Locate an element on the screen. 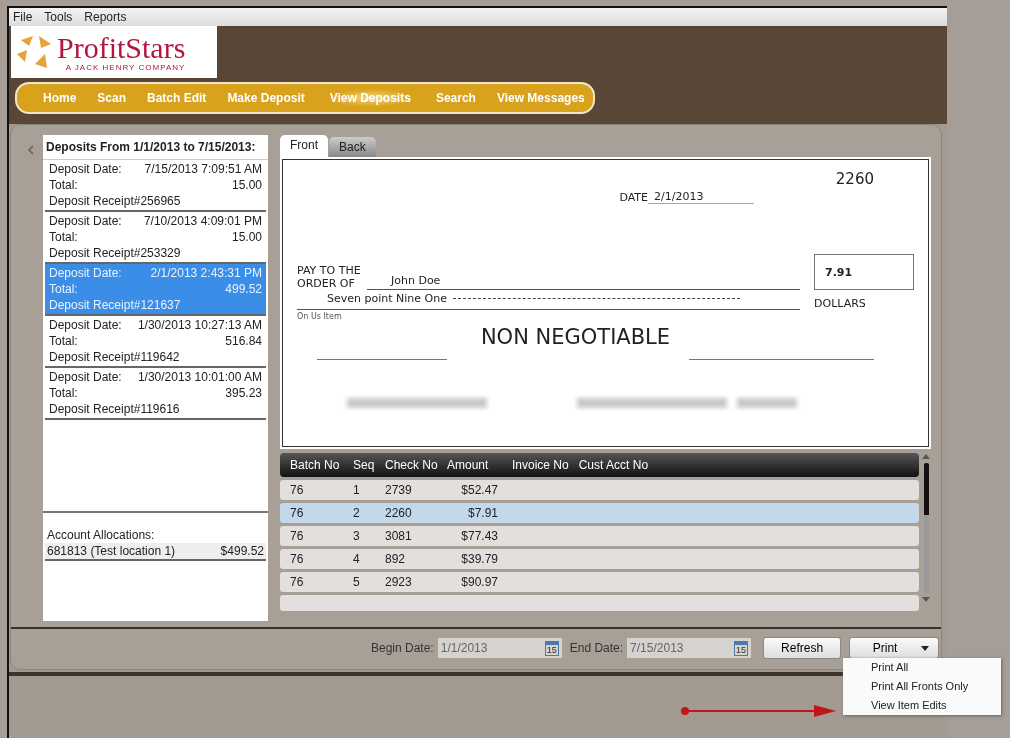  column-header: Cust Acct No is located at coordinates (608, 465).